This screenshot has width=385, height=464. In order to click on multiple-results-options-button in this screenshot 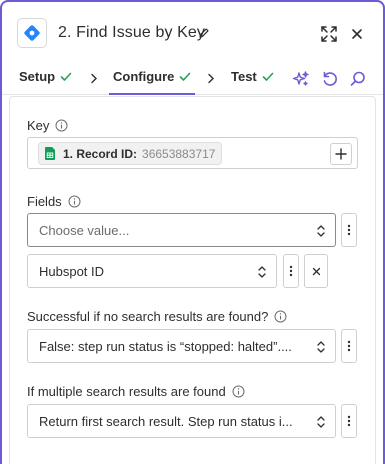, I will do `click(349, 421)`.